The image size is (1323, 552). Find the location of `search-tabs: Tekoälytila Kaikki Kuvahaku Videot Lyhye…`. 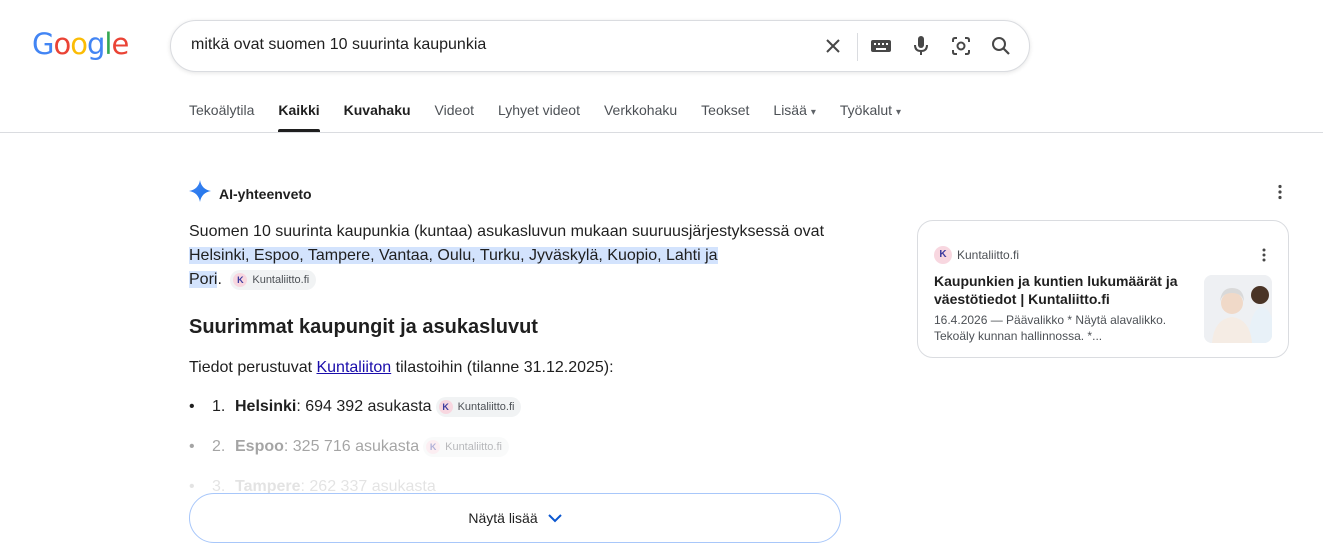

search-tabs: Tekoälytila Kaikki Kuvahaku Videot Lyhye… is located at coordinates (557, 117).